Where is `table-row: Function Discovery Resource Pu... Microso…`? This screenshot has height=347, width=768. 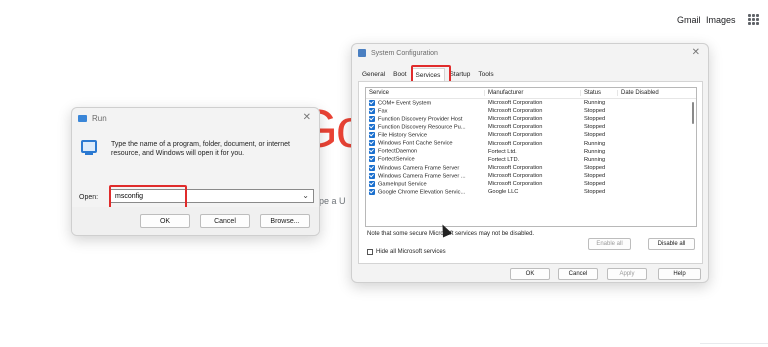
table-row: Function Discovery Resource Pu... Microso… is located at coordinates (531, 127).